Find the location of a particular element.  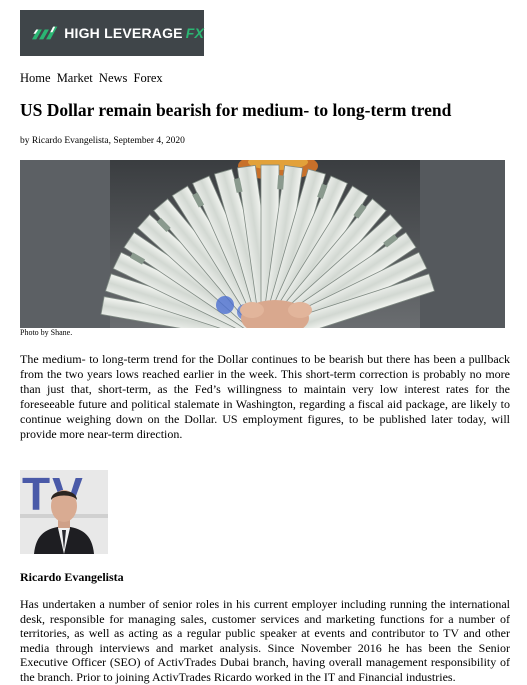

nav-forex-link: Forex is located at coordinates (148, 78).